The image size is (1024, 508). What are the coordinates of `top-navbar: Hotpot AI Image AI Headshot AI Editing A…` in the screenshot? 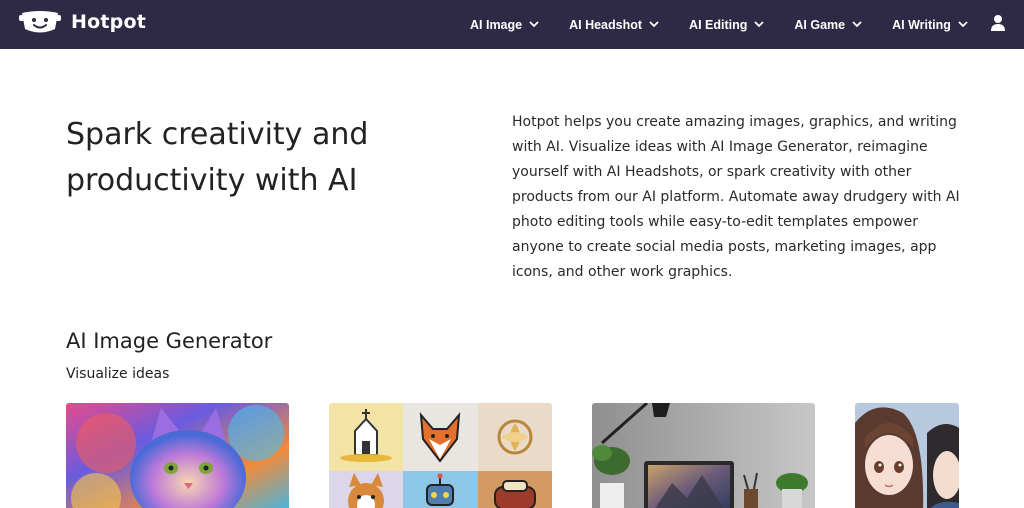 It's located at (512, 24).